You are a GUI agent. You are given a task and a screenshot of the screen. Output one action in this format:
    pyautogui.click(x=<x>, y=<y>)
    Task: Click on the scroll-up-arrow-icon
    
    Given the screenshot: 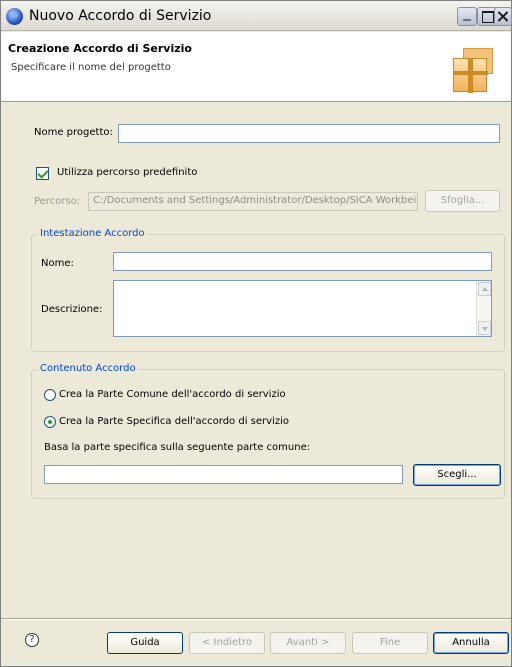 What is the action you would take?
    pyautogui.click(x=484, y=289)
    